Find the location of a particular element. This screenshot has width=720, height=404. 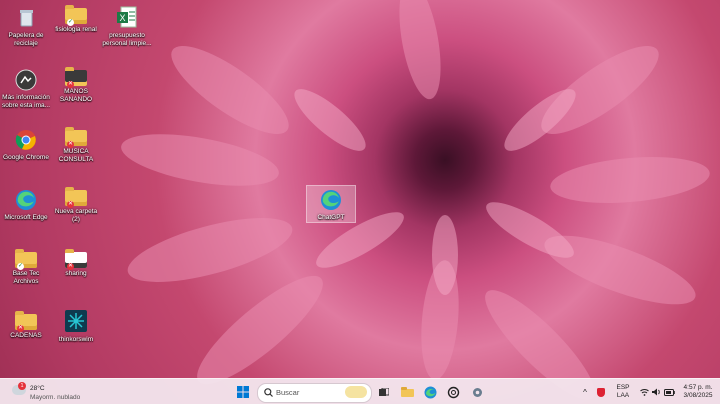

tray-network-volume-battery is located at coordinates (657, 391).